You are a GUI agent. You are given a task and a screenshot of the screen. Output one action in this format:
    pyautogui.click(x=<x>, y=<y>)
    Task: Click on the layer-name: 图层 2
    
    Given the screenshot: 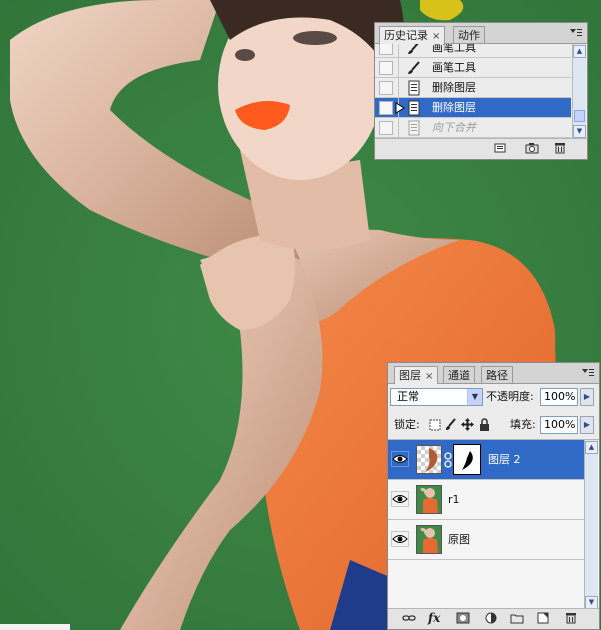 What is the action you would take?
    pyautogui.click(x=504, y=460)
    